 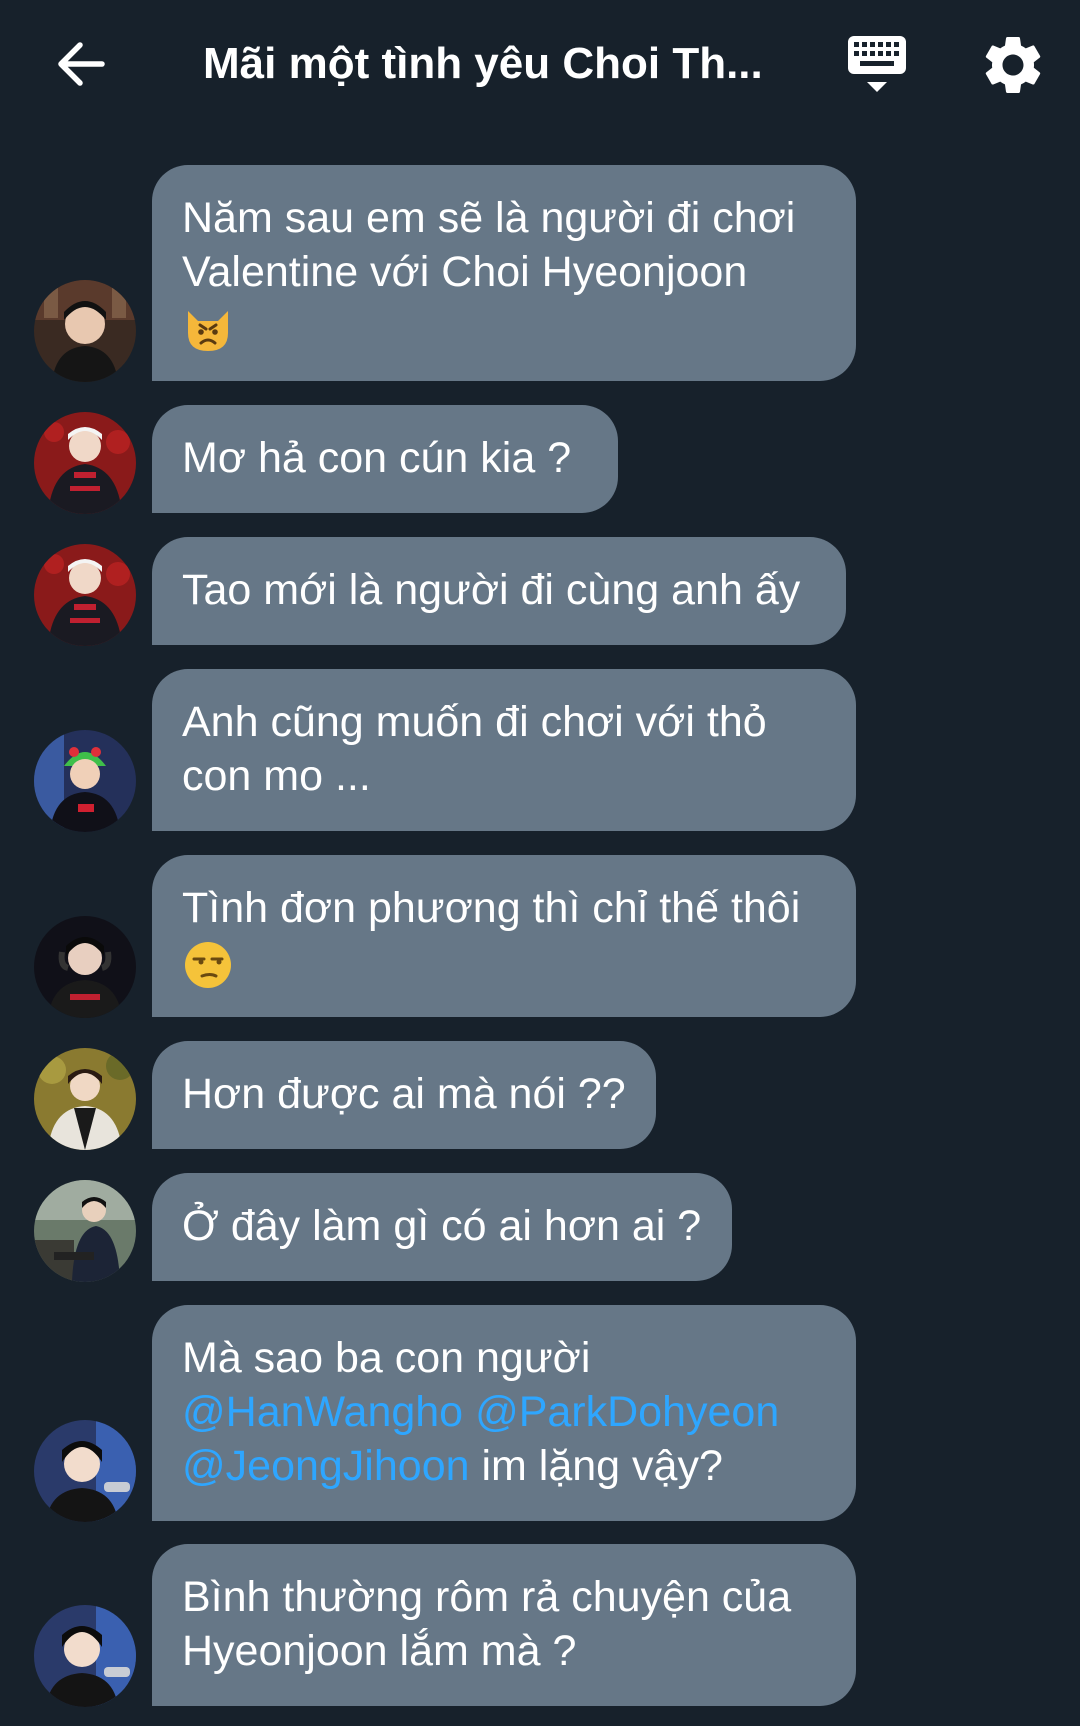 I want to click on message-bubble: Tao mới là người đi cùng anh ấy, so click(x=499, y=591).